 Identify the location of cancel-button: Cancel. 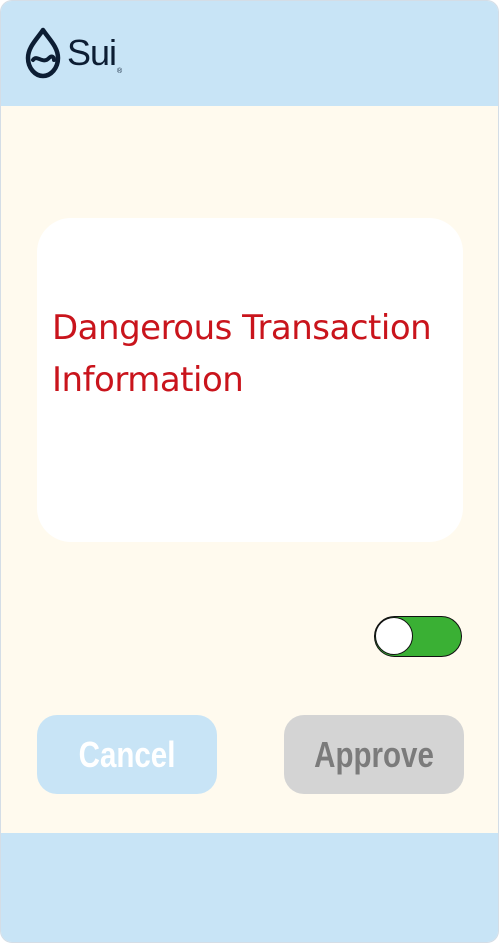
(127, 754).